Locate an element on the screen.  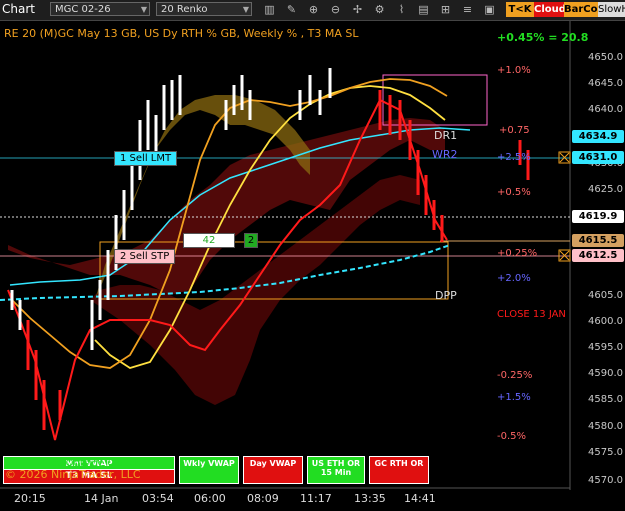
us-eth-button: US ETH OR 15 Min is located at coordinates (336, 470).